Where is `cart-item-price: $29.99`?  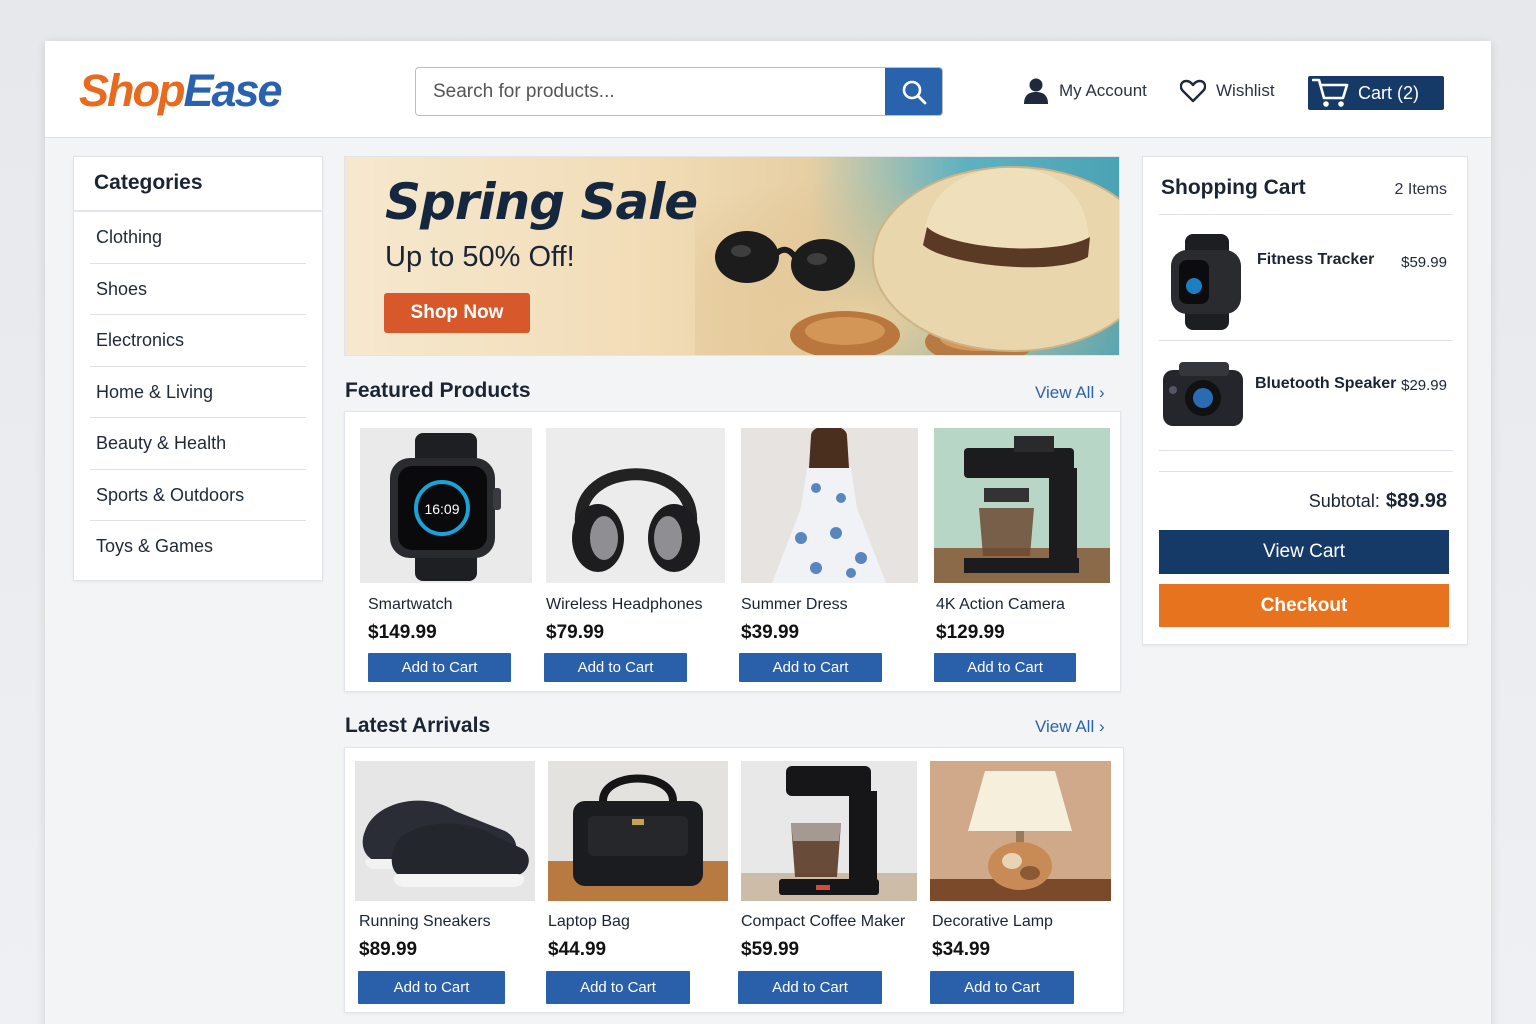 cart-item-price: $29.99 is located at coordinates (1424, 385).